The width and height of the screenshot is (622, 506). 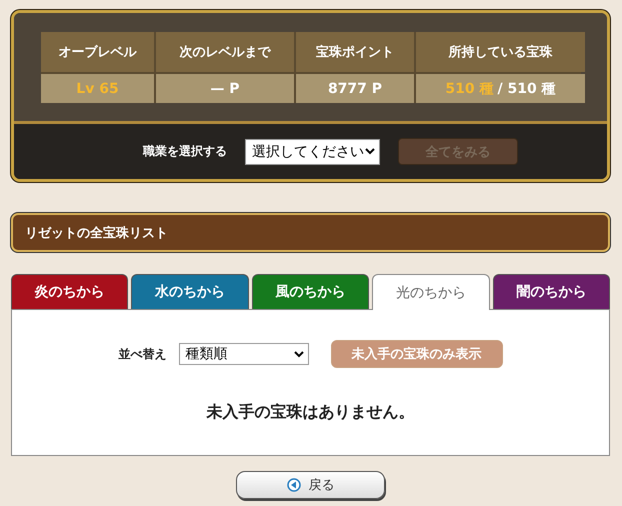 What do you see at coordinates (225, 52) in the screenshot?
I see `table-header: 次のレベルまで` at bounding box center [225, 52].